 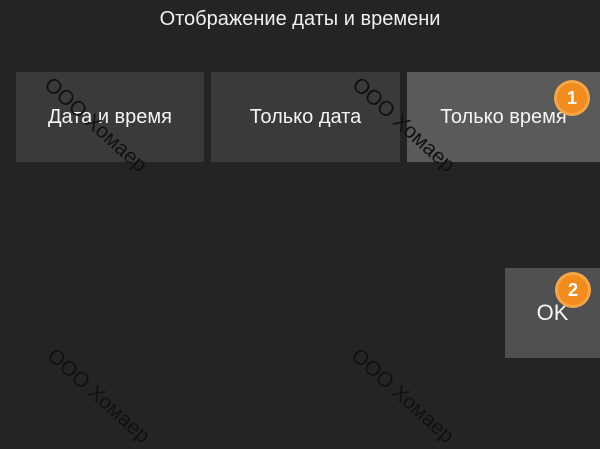 I want to click on ok-label: OK, so click(x=552, y=312).